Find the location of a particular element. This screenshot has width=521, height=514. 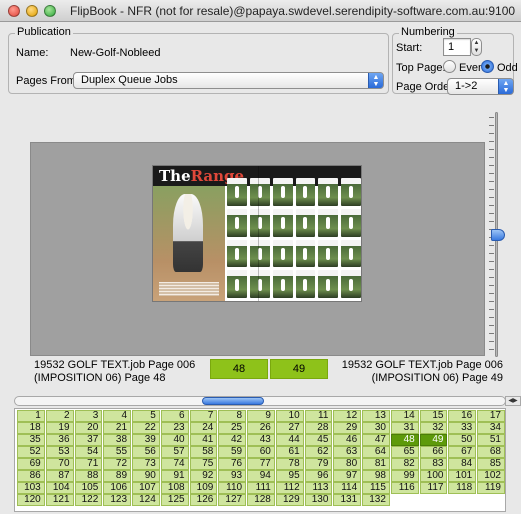

page-cell-43: 43 is located at coordinates (261, 440).